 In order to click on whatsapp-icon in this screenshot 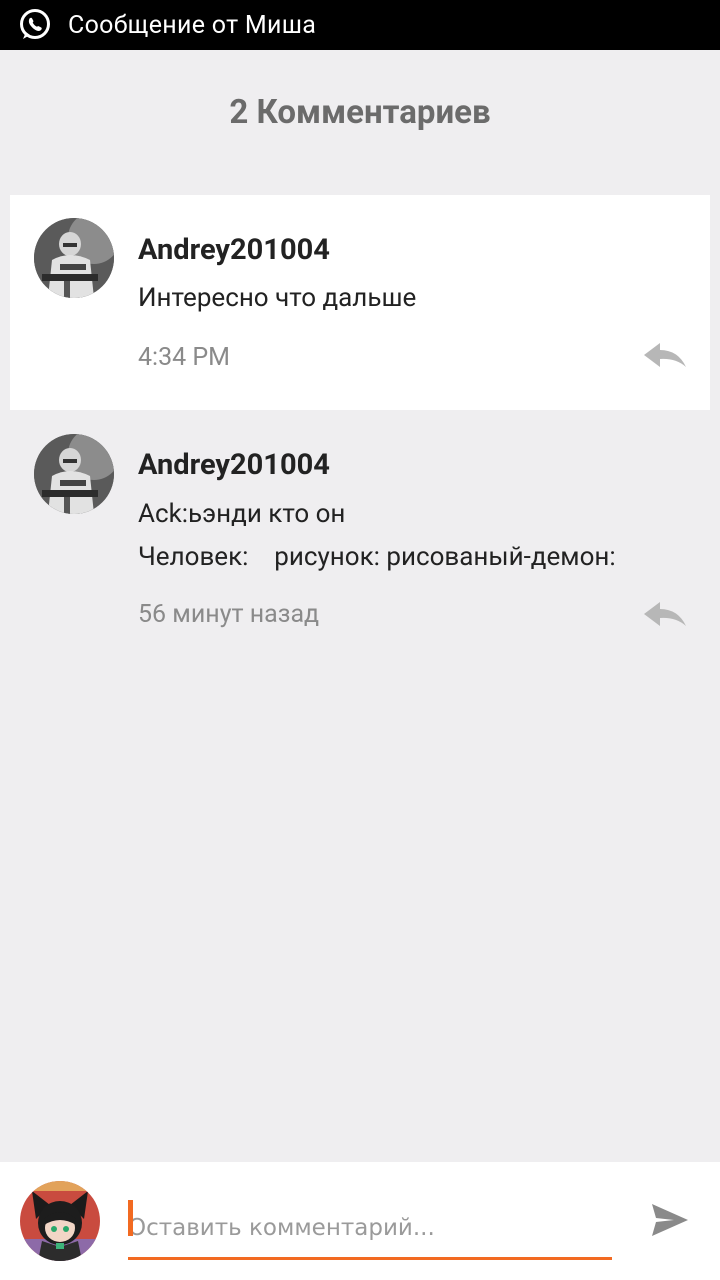, I will do `click(35, 25)`.